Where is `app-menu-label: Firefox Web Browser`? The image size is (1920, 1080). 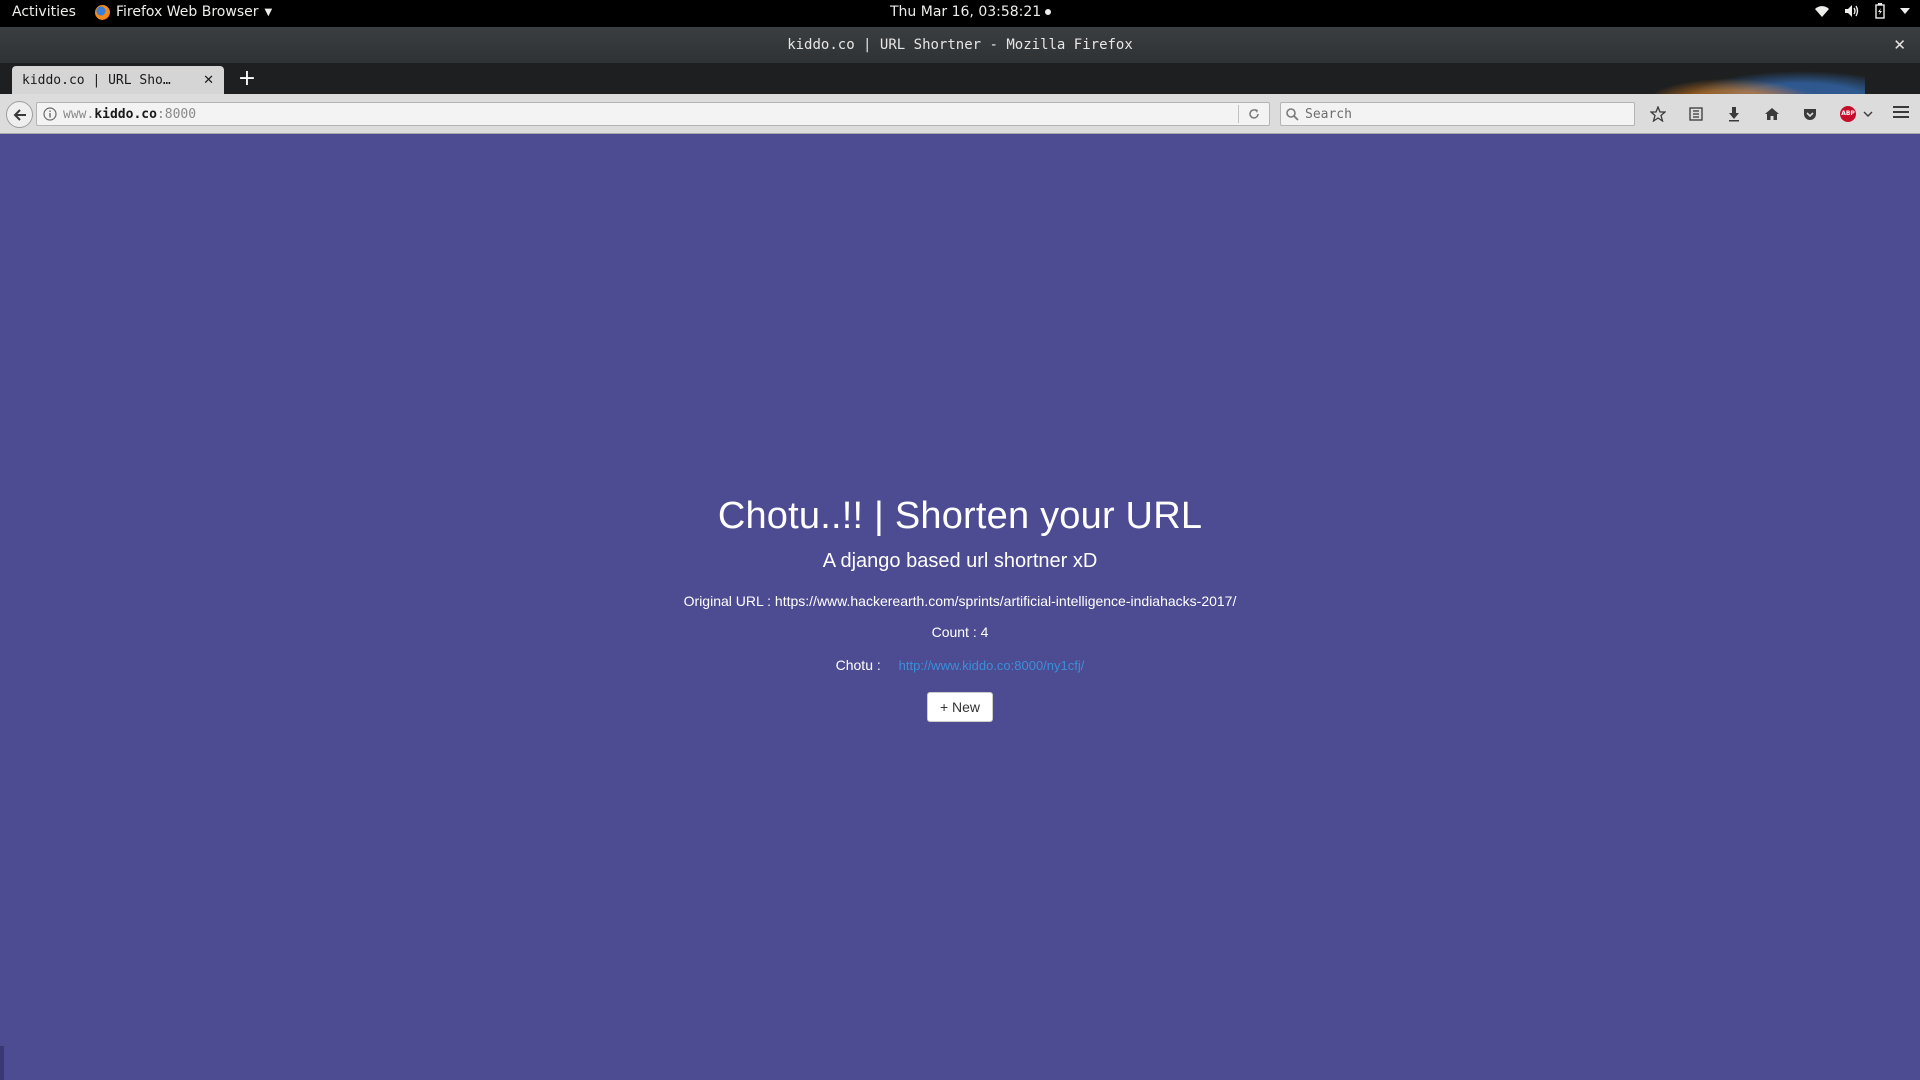 app-menu-label: Firefox Web Browser is located at coordinates (187, 12).